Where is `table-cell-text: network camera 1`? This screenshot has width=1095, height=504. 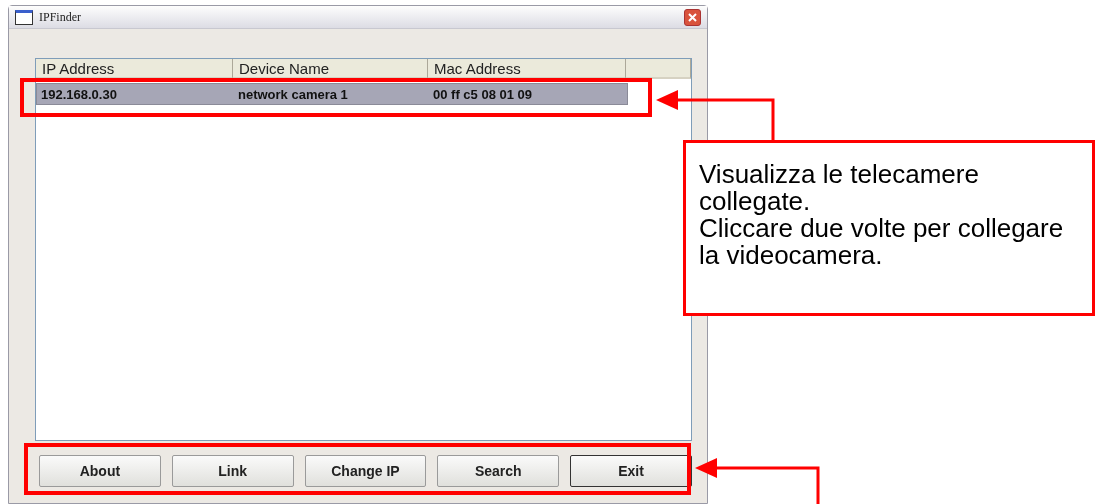 table-cell-text: network camera 1 is located at coordinates (293, 94).